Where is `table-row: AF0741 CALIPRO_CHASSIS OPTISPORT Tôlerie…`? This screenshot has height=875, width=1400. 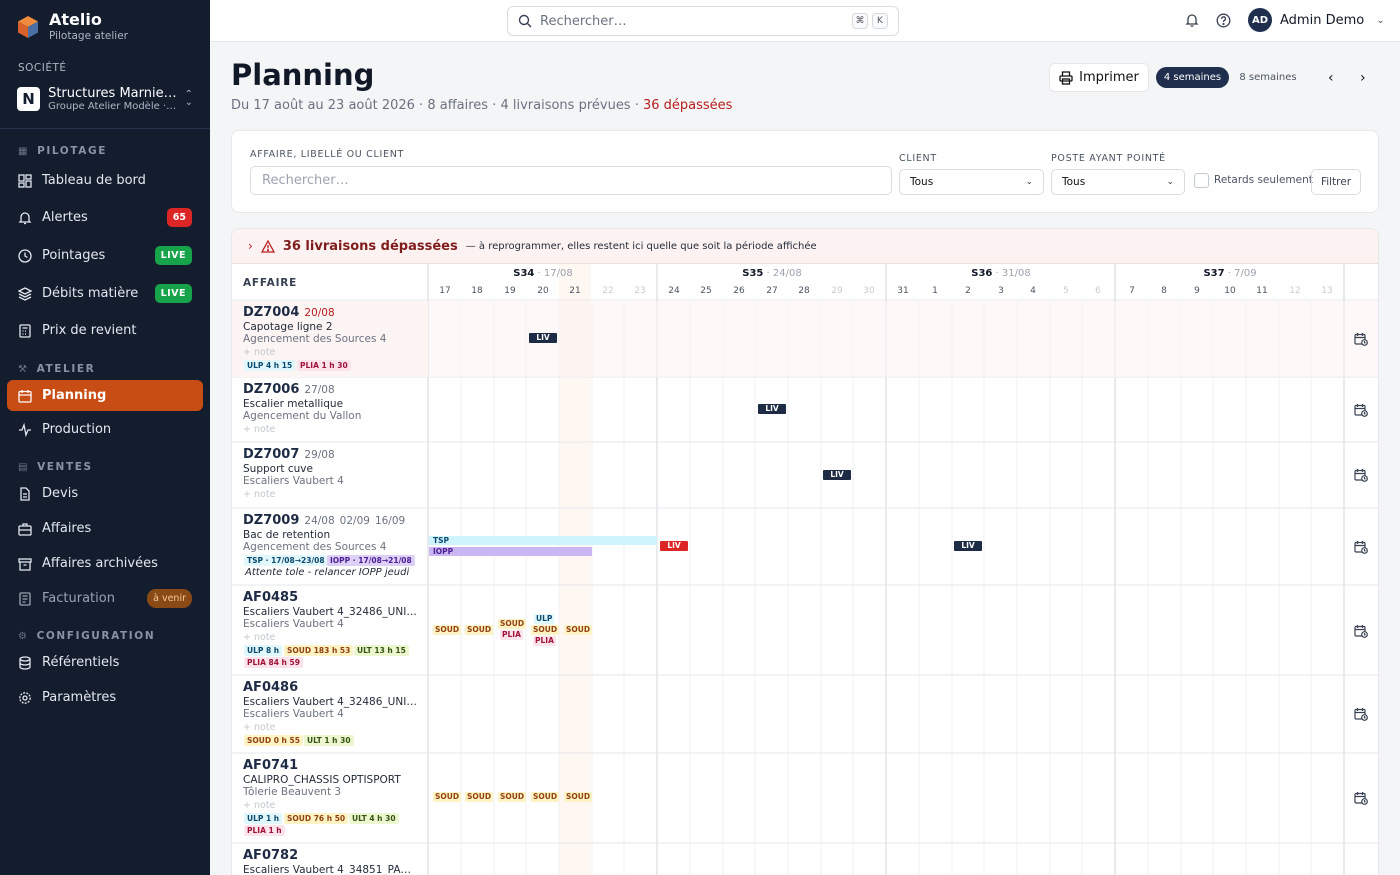 table-row: AF0741 CALIPRO_CHASSIS OPTISPORT Tôlerie… is located at coordinates (330, 798).